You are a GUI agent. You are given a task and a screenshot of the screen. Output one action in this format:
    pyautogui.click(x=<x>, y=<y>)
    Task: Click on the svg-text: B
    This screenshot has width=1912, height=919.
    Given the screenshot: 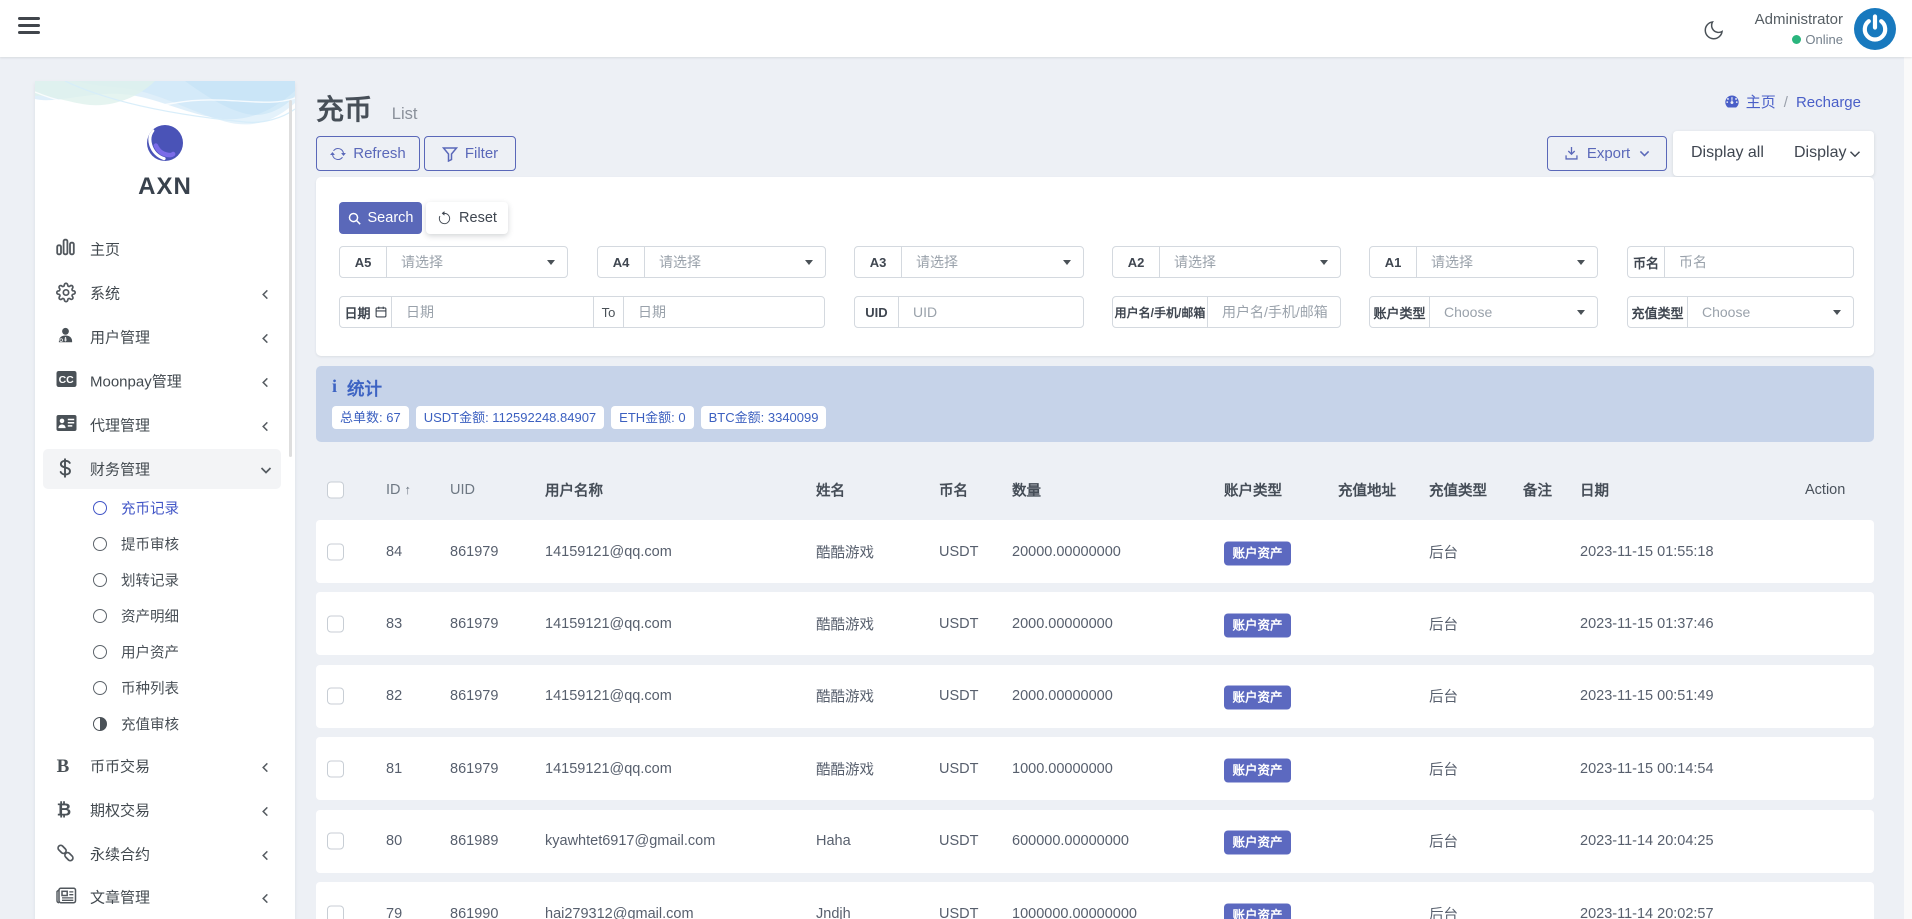 What is the action you would take?
    pyautogui.click(x=63, y=765)
    